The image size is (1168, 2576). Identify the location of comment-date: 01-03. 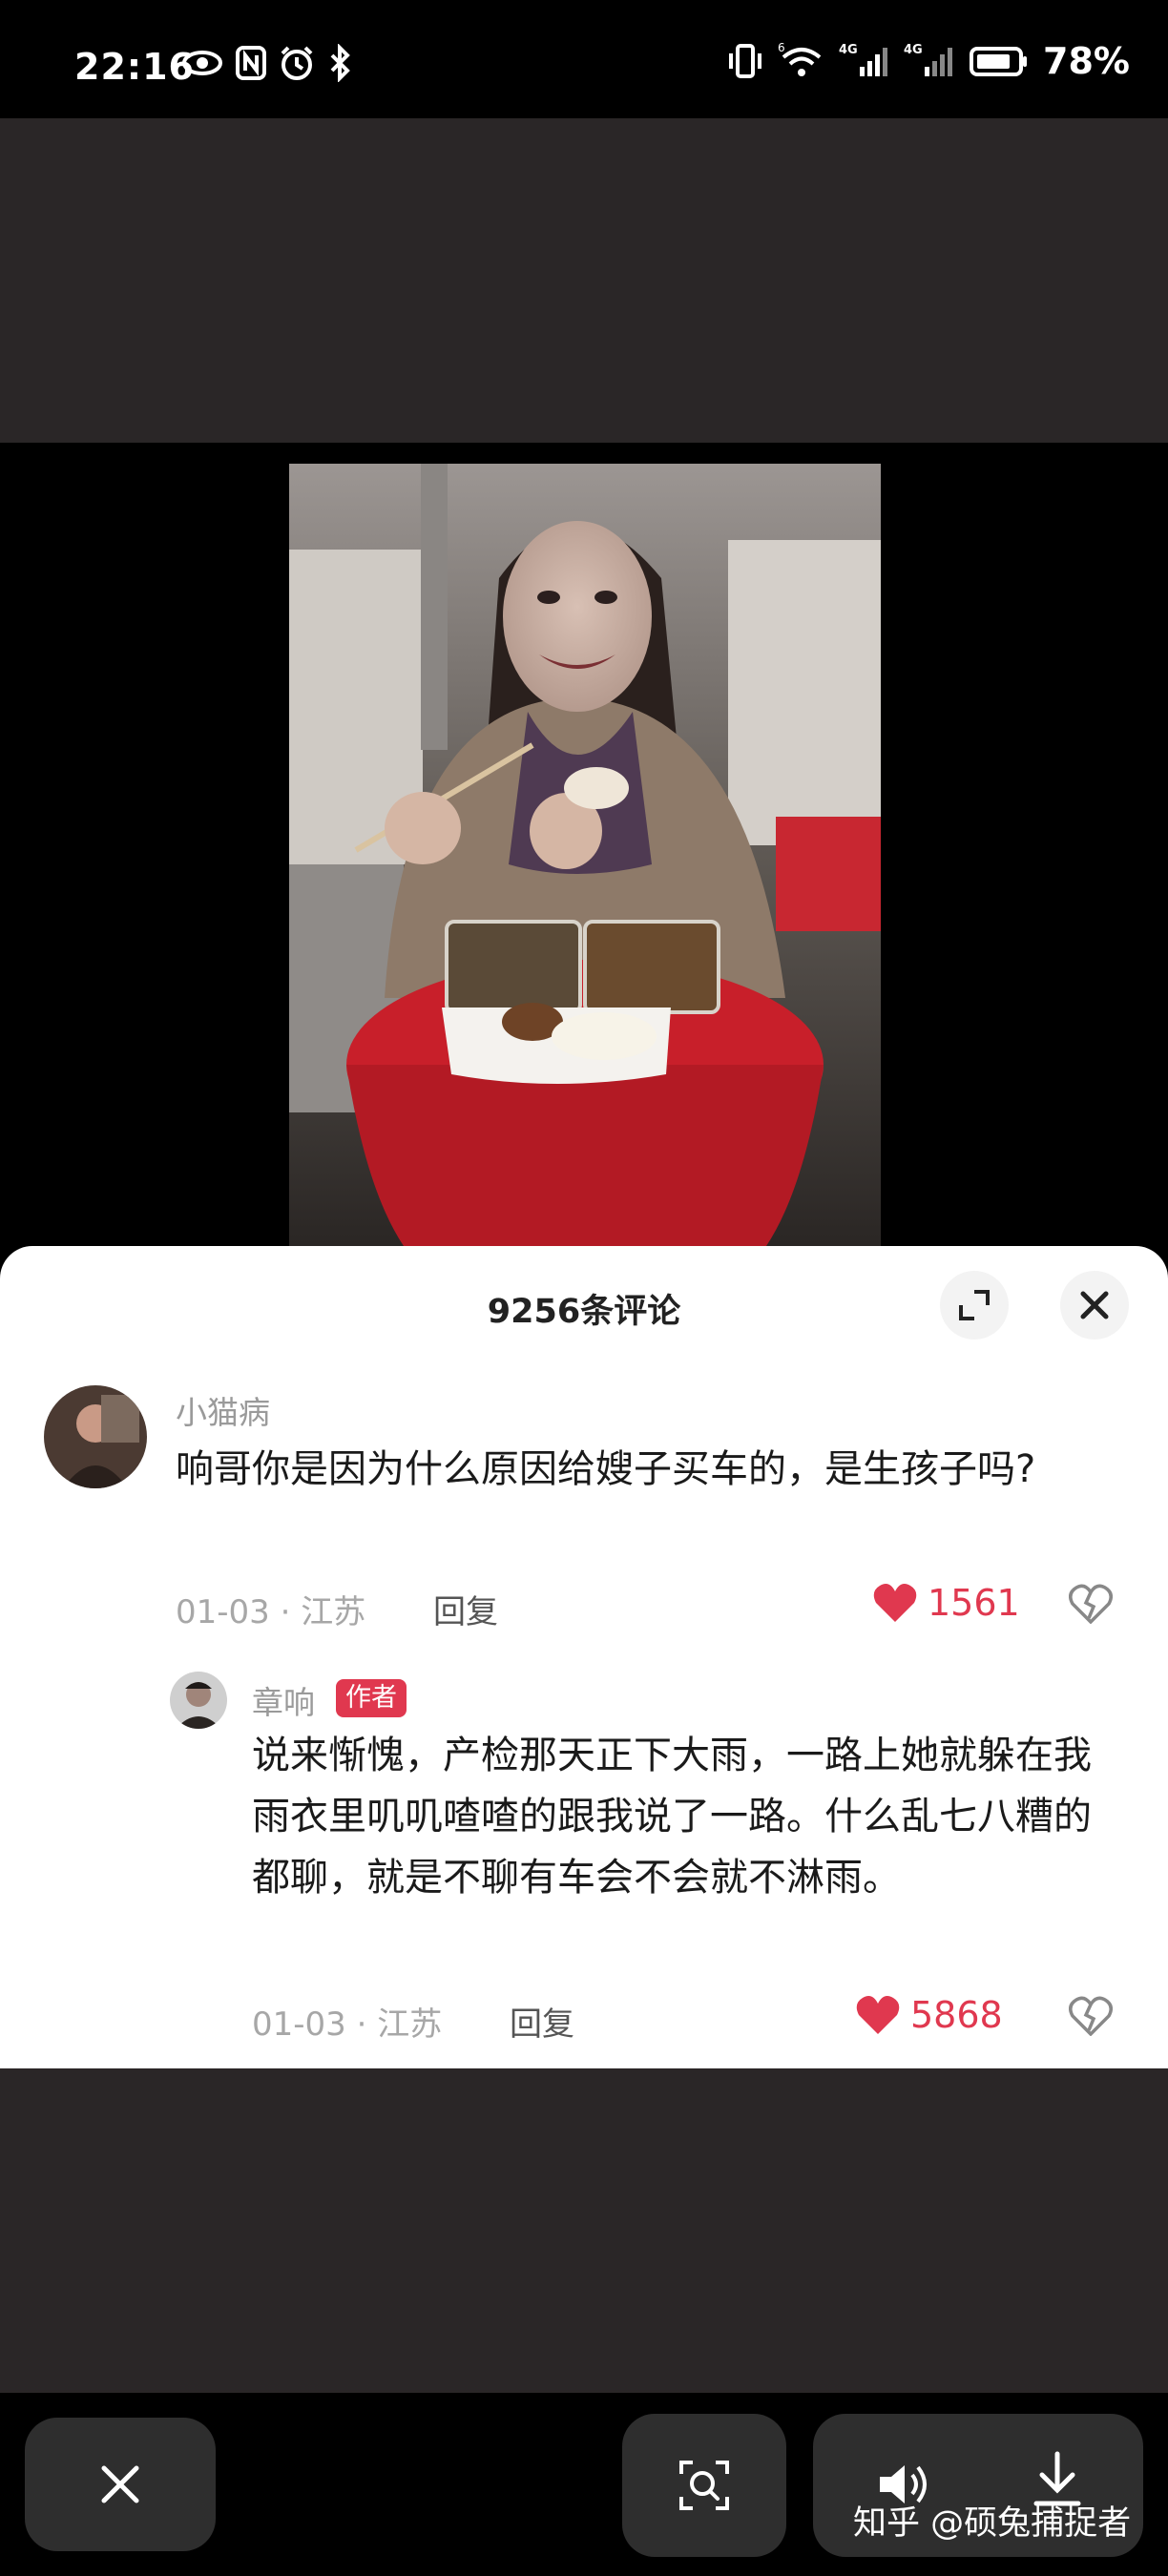
(223, 1612).